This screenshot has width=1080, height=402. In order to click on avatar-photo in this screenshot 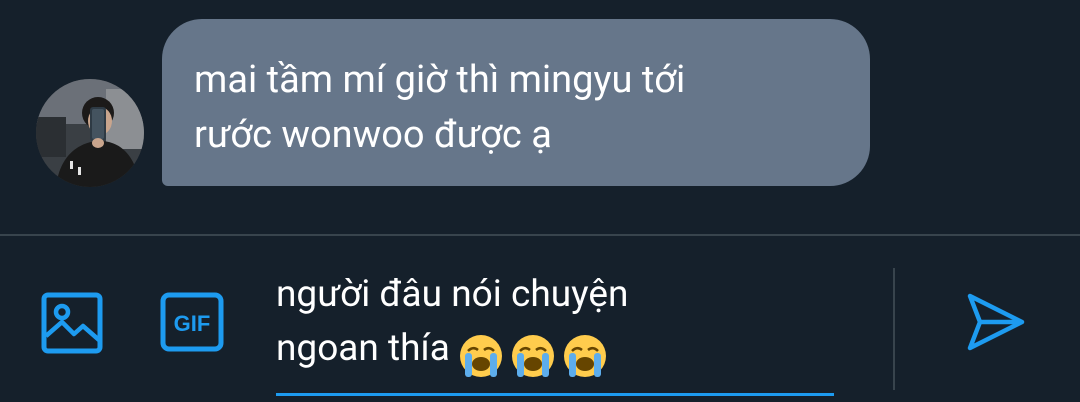, I will do `click(90, 133)`.